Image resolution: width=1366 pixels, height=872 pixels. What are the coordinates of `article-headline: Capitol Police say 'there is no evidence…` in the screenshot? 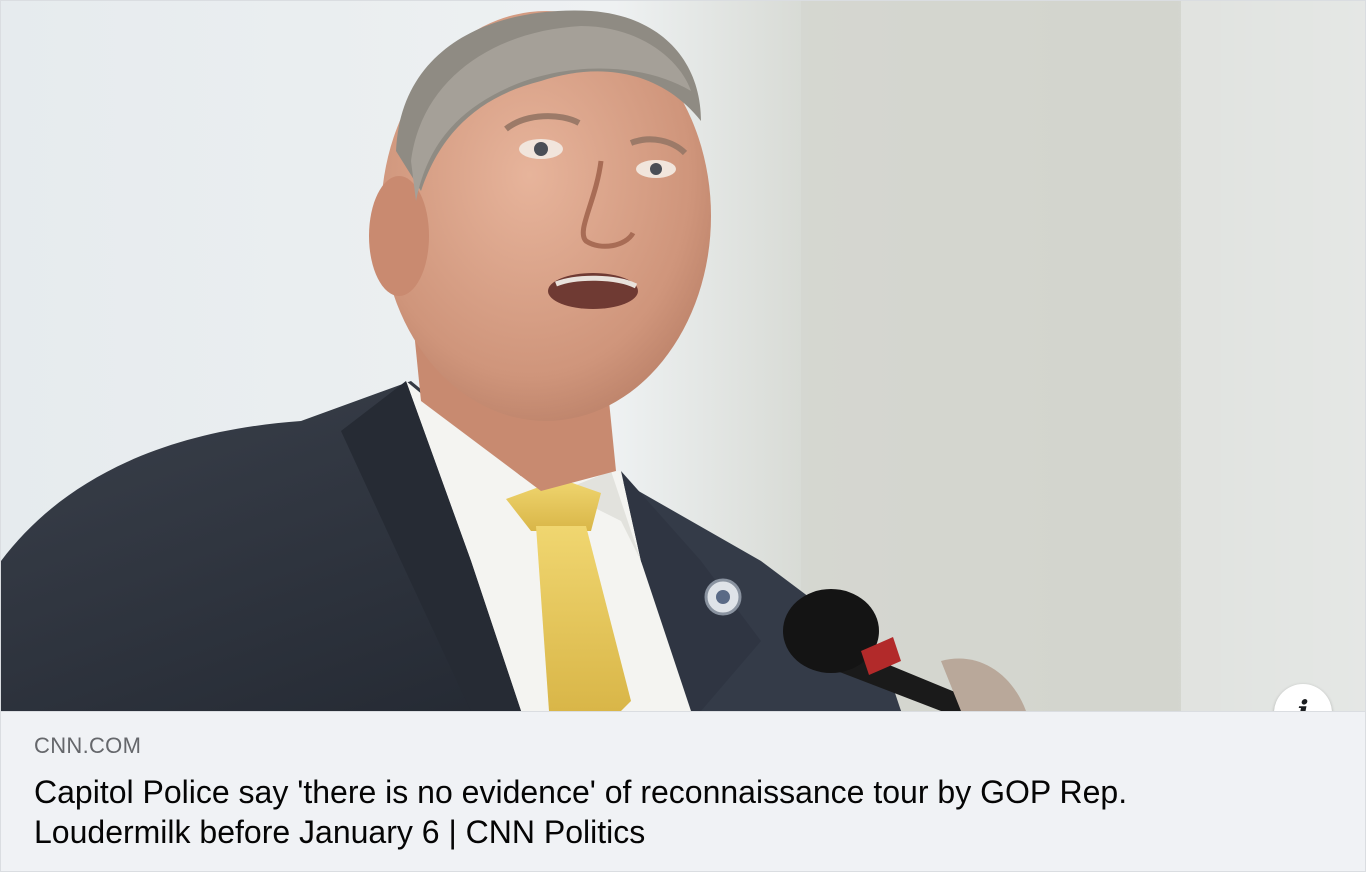 It's located at (634, 812).